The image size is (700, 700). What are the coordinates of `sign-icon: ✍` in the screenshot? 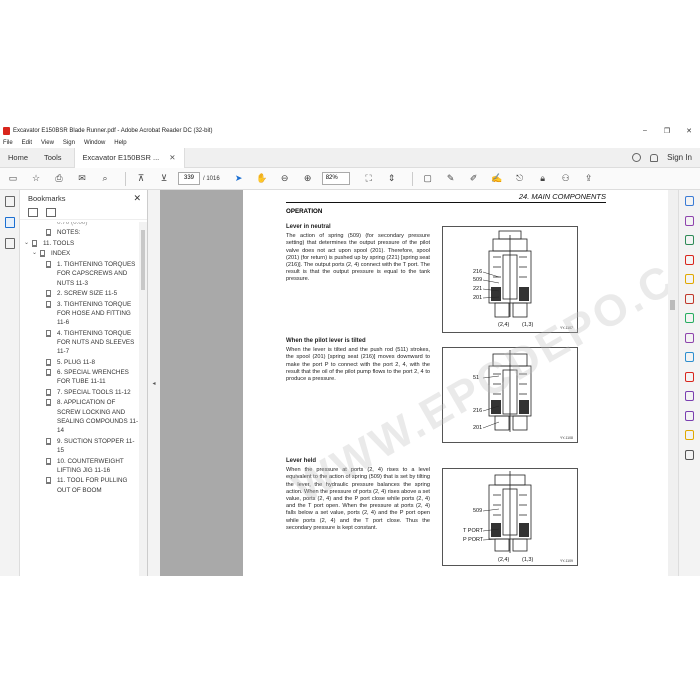 It's located at (497, 179).